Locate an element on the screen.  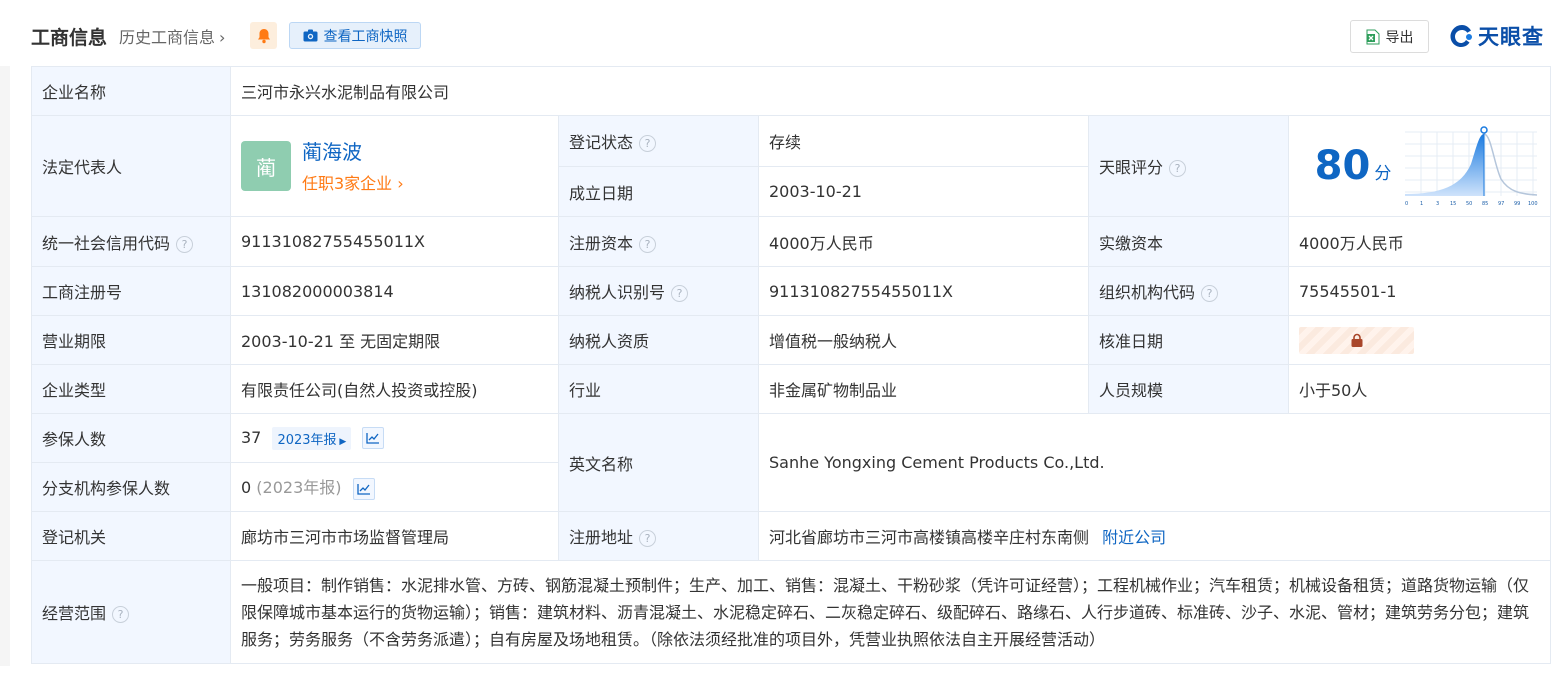
insured-value: 37 is located at coordinates (251, 437).